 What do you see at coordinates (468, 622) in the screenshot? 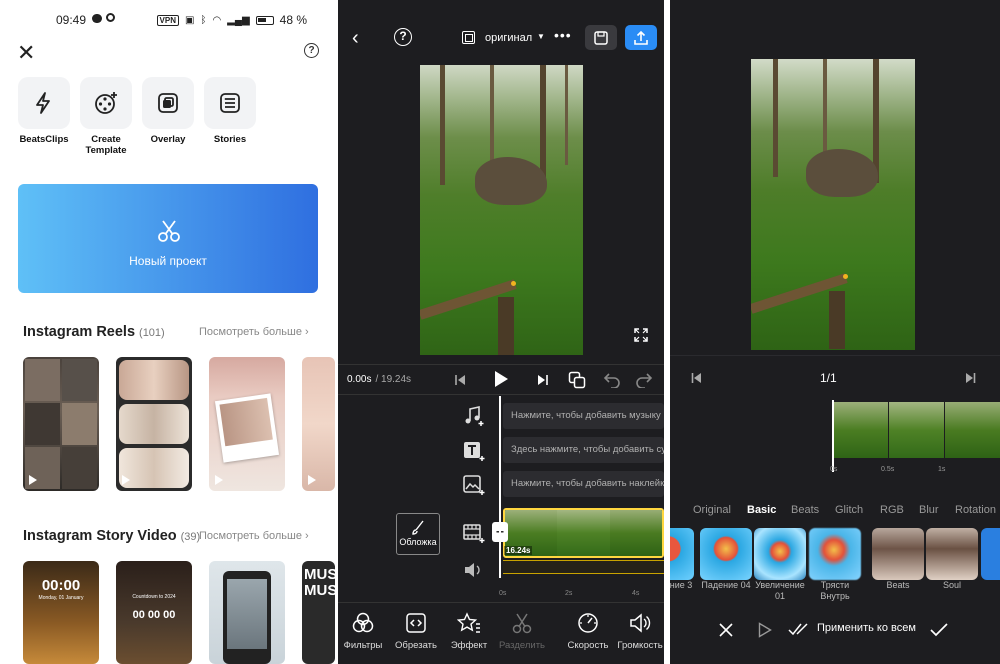
I see `star-effect-icon` at bounding box center [468, 622].